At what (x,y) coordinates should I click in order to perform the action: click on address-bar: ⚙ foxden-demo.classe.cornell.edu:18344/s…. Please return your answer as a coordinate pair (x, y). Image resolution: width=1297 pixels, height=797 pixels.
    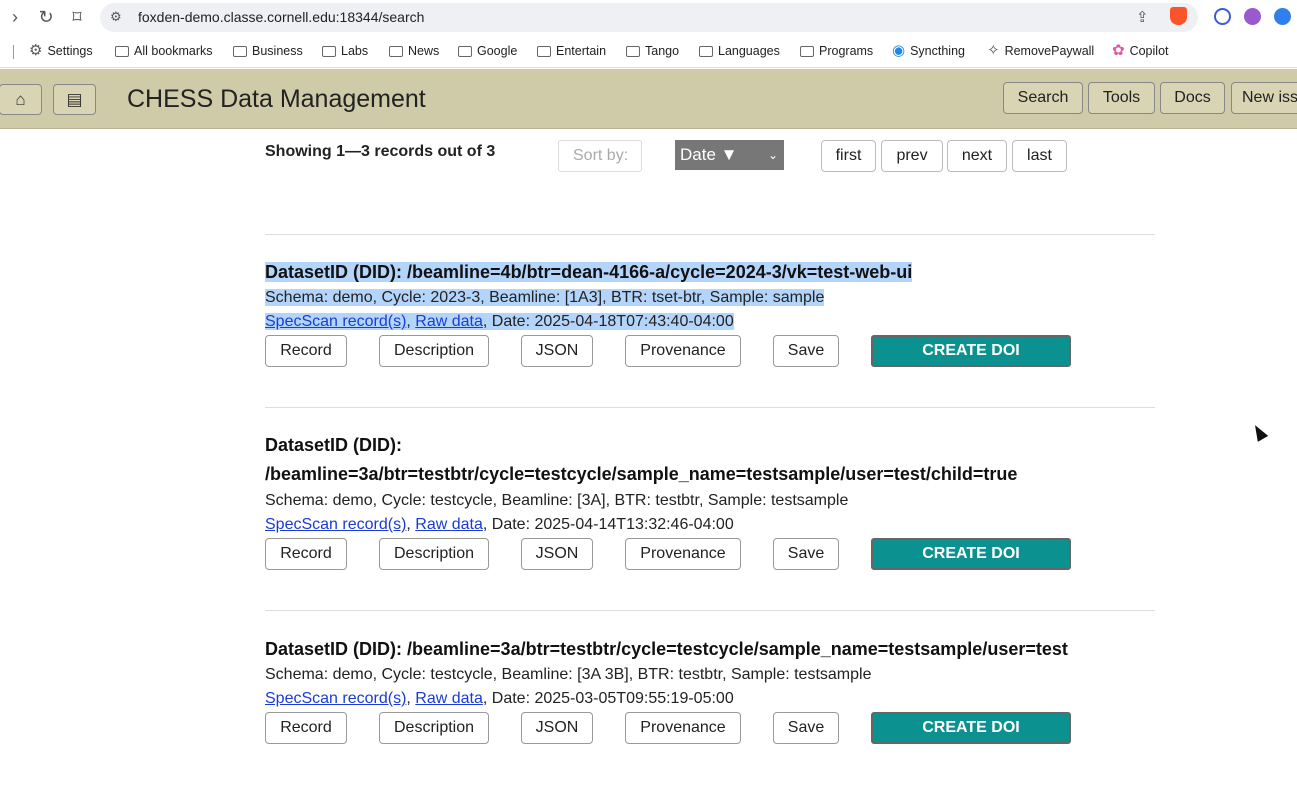
    Looking at the image, I should click on (649, 17).